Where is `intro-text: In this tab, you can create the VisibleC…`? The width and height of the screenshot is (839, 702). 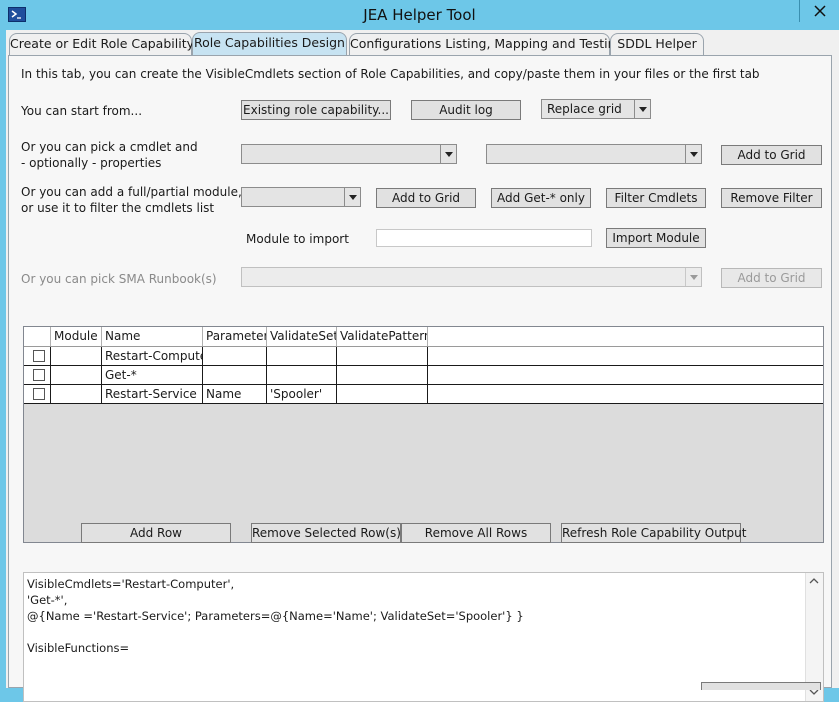 intro-text: In this tab, you can create the VisibleC… is located at coordinates (390, 74).